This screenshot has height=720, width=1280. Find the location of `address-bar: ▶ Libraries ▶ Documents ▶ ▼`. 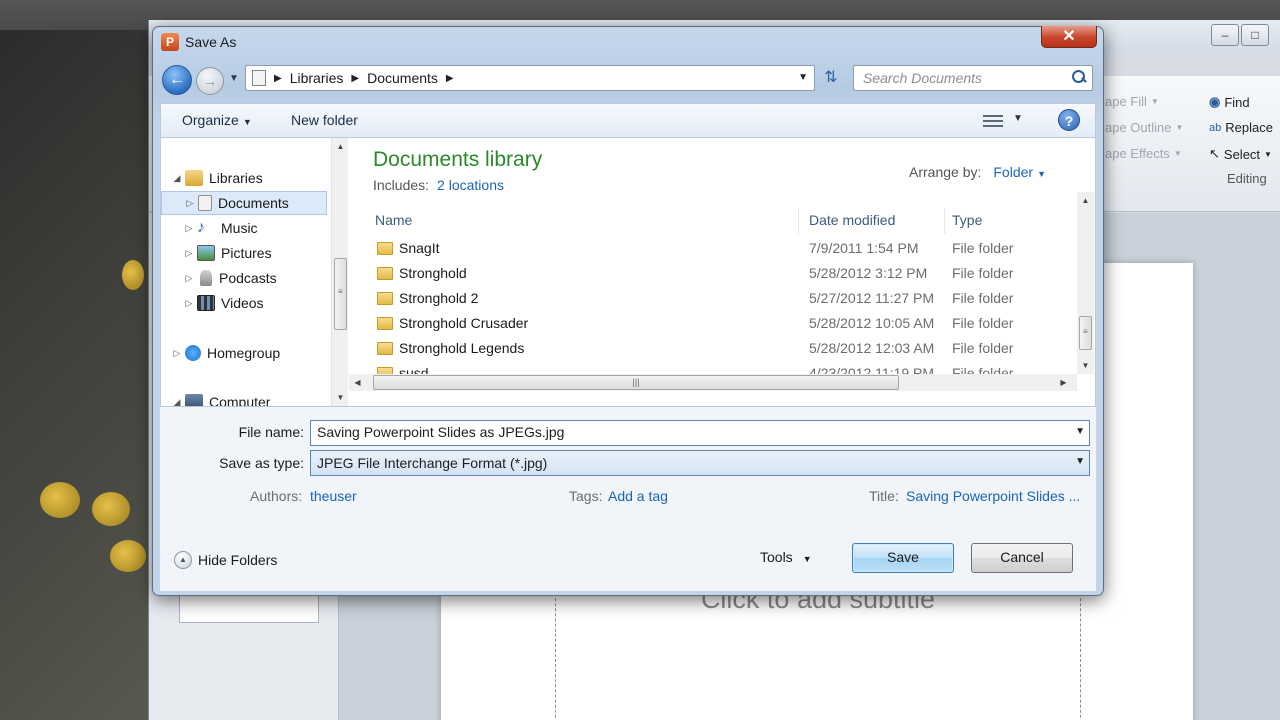

address-bar: ▶ Libraries ▶ Documents ▶ ▼ is located at coordinates (530, 78).